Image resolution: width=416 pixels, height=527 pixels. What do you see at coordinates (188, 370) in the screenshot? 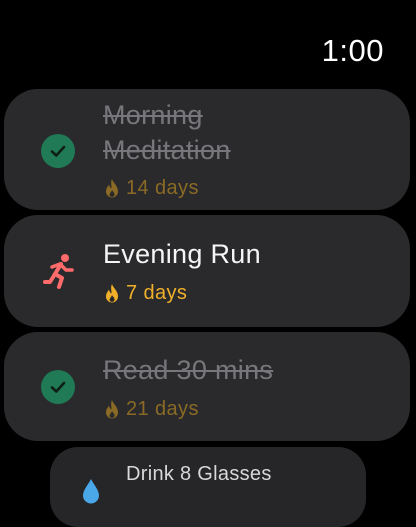
I see `habit-title: Read 30 mins` at bounding box center [188, 370].